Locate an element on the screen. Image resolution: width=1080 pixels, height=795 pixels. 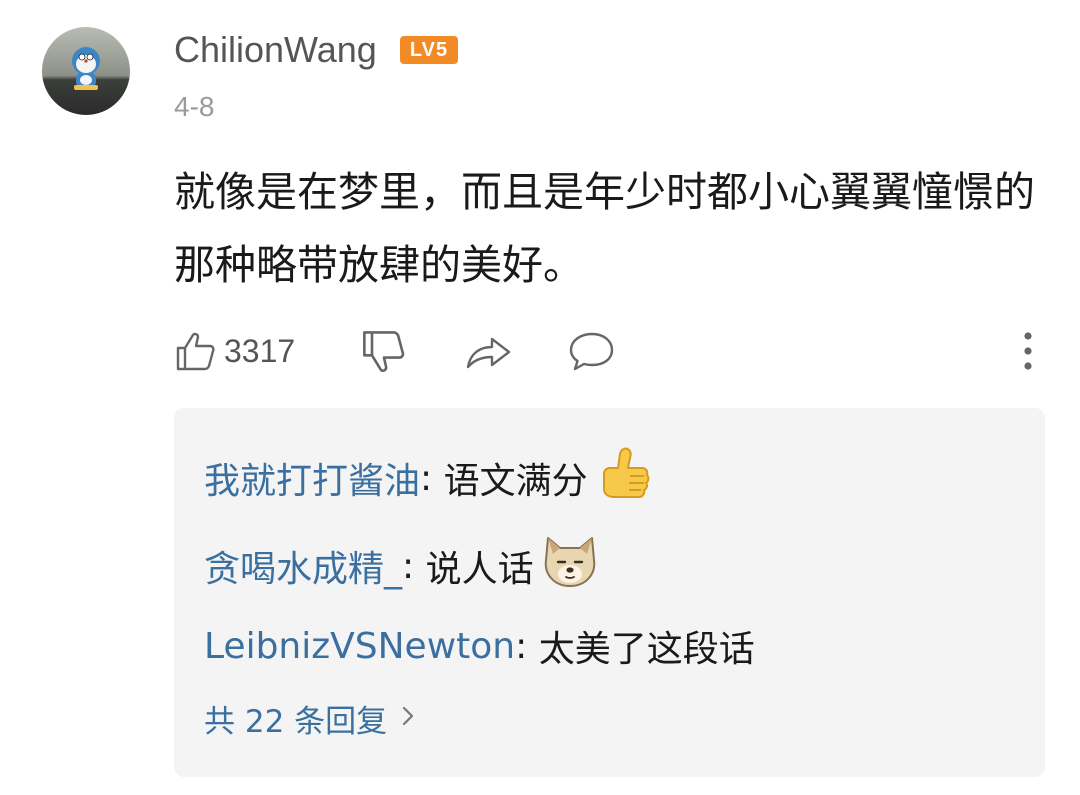
view-more-replies-link: 共 22 条回复 is located at coordinates (309, 719).